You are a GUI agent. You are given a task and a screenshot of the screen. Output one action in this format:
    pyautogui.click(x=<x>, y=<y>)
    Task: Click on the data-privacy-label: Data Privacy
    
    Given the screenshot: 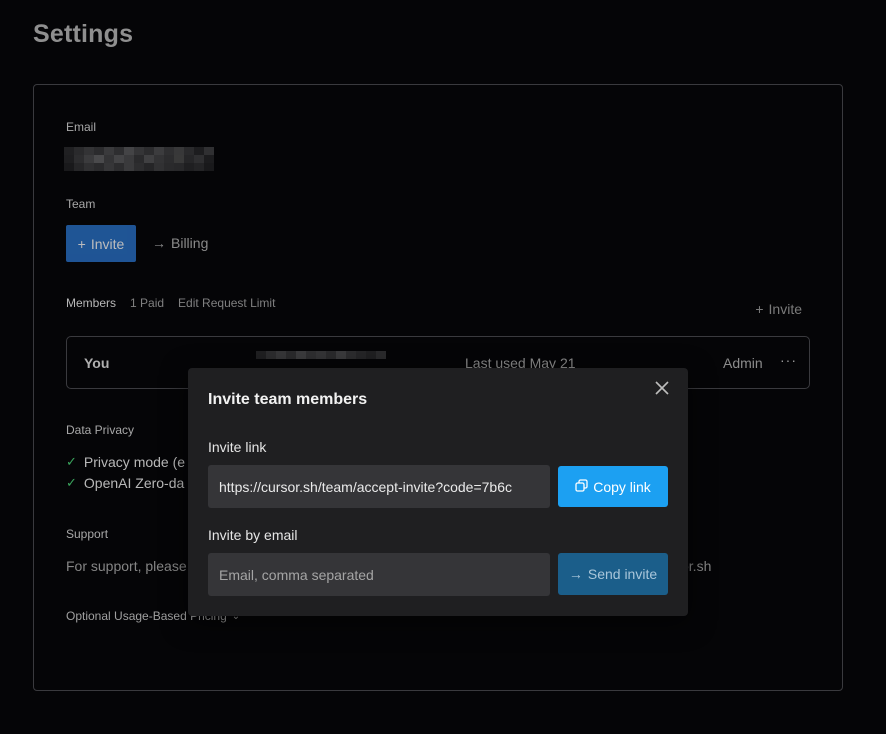 What is the action you would take?
    pyautogui.click(x=100, y=430)
    